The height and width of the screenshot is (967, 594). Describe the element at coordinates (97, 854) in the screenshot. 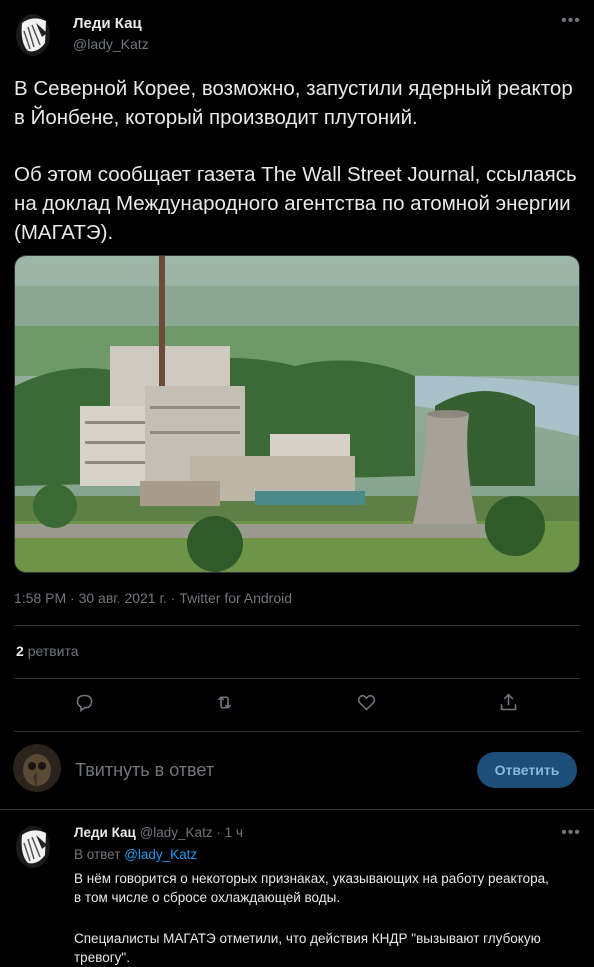

I see `in-reply-prefix: В ответ` at that location.